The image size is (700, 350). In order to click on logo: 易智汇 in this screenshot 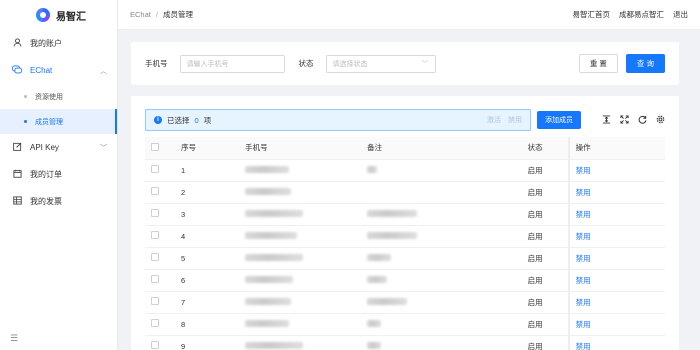, I will do `click(58, 15)`.